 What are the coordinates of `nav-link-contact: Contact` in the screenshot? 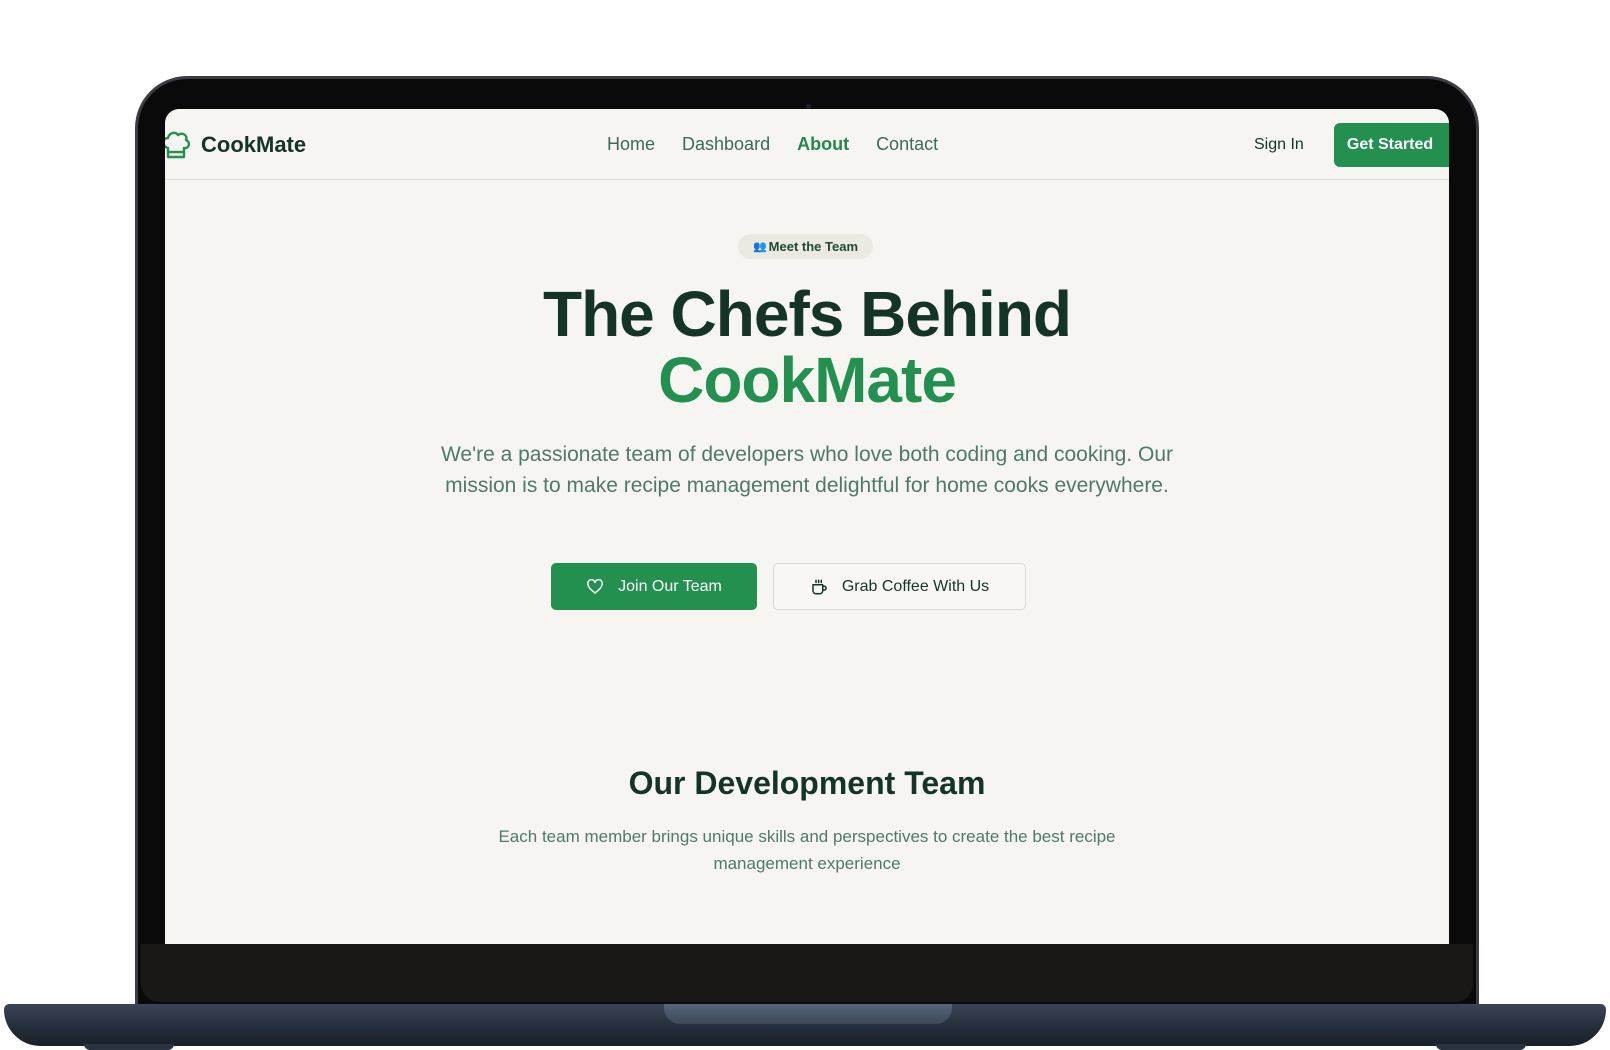 It's located at (907, 144).